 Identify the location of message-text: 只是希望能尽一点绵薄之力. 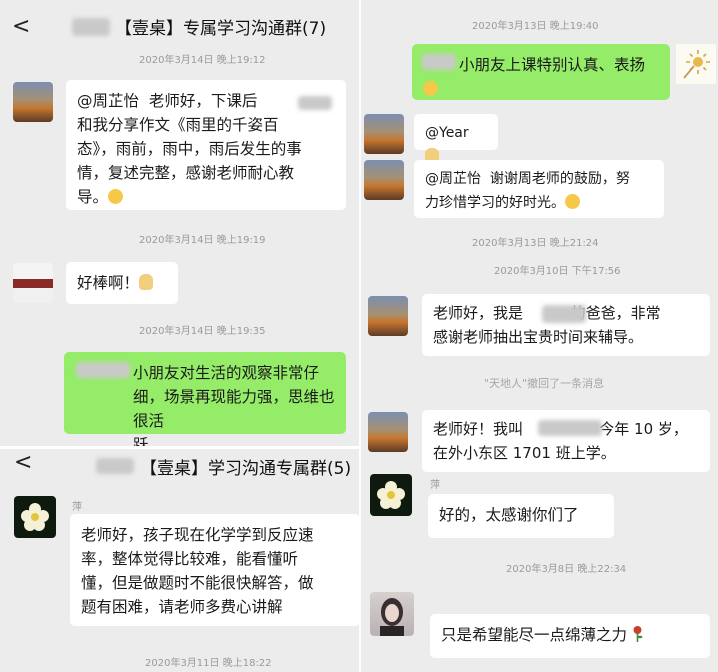
(534, 635).